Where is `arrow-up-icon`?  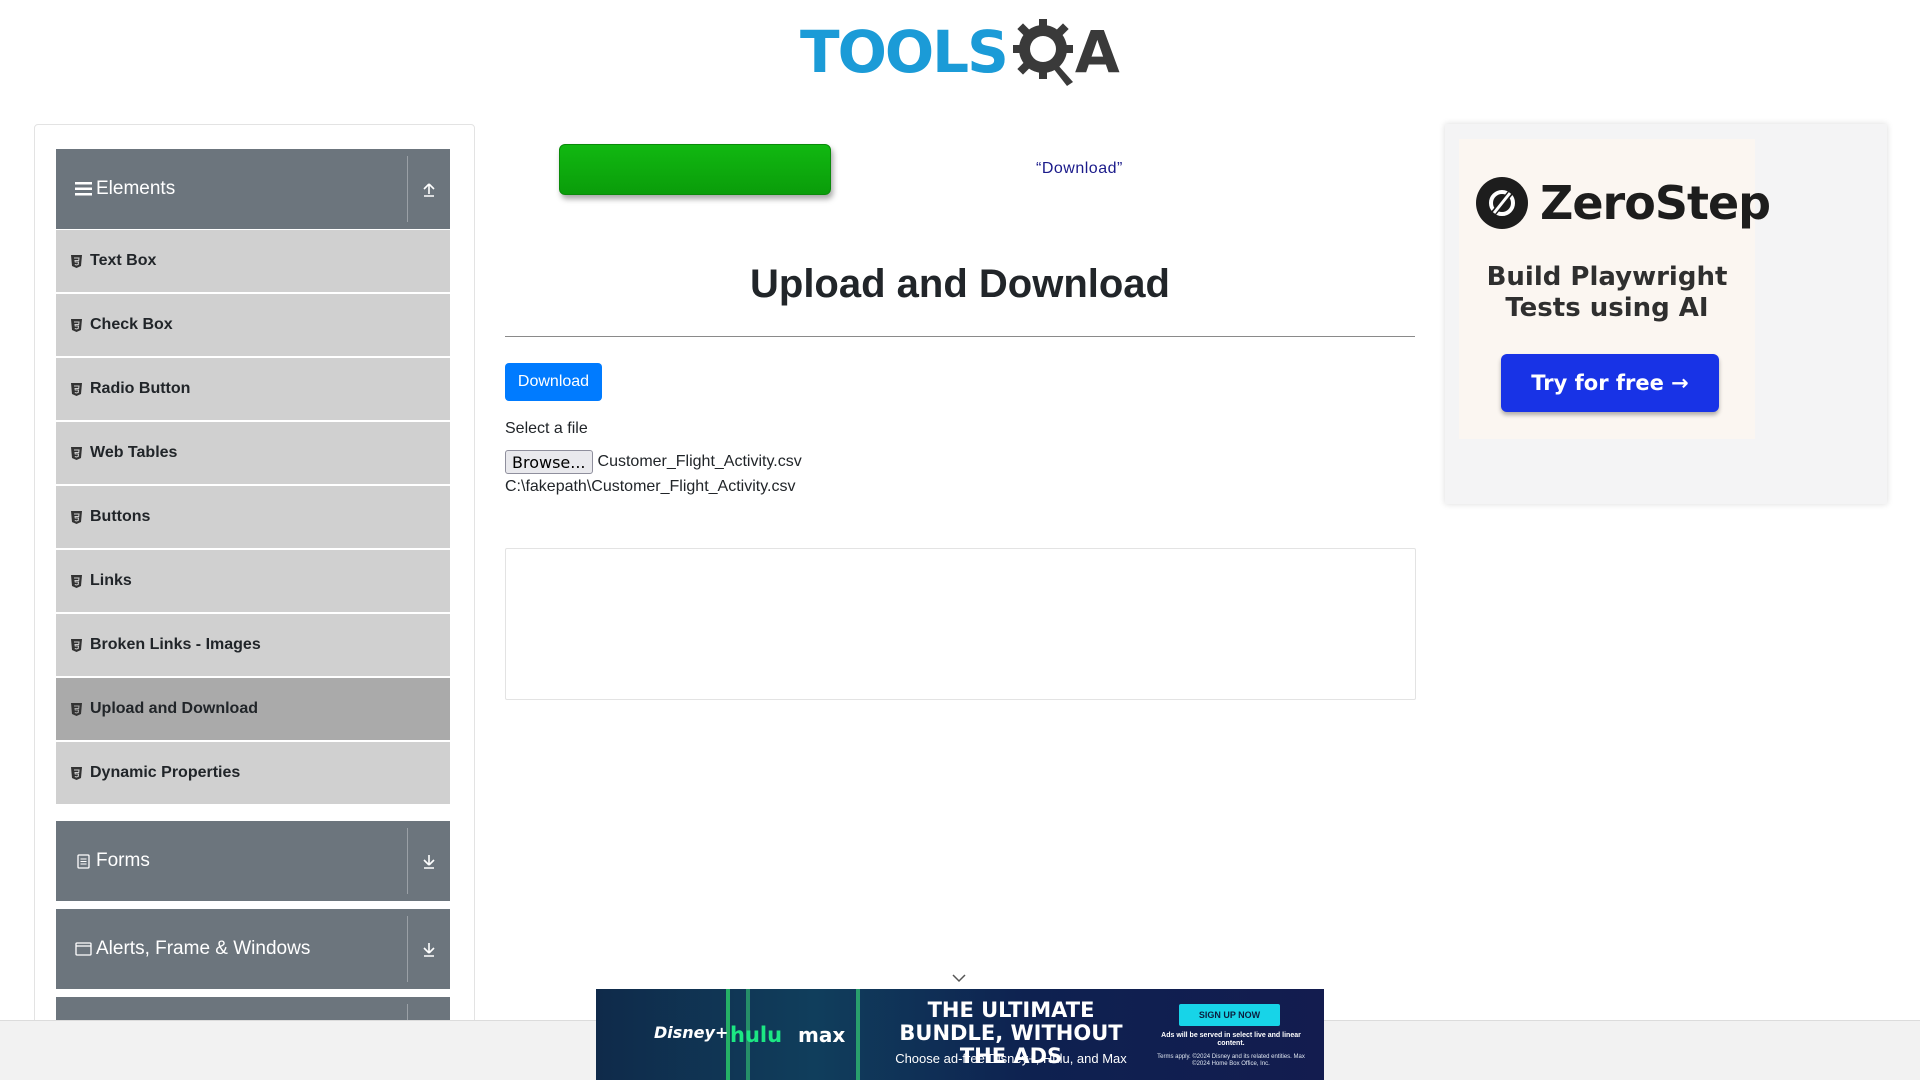 arrow-up-icon is located at coordinates (429, 189).